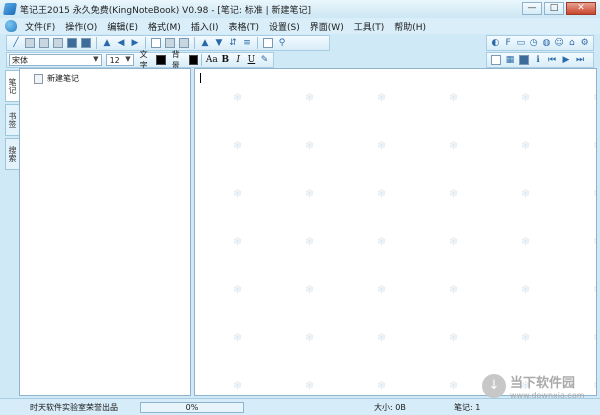 The height and width of the screenshot is (415, 600). Describe the element at coordinates (161, 60) in the screenshot. I see `text-color-swatch` at that location.